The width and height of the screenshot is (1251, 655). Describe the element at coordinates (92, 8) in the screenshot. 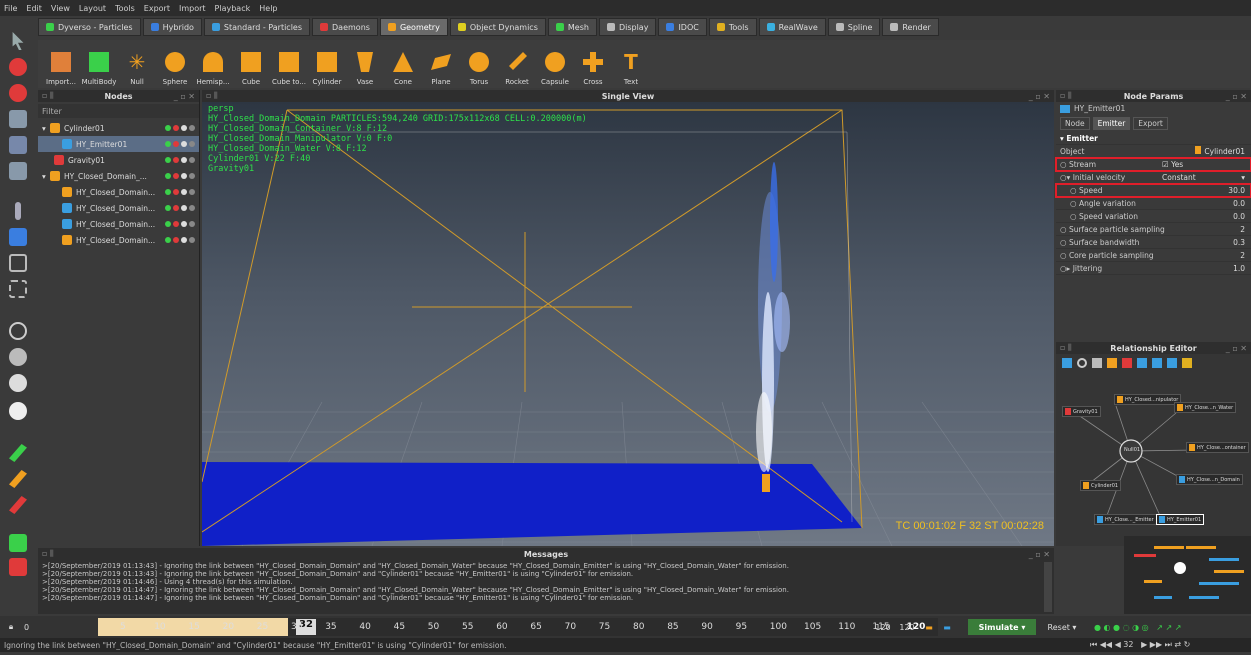

I see `menu-layout: Layout` at that location.